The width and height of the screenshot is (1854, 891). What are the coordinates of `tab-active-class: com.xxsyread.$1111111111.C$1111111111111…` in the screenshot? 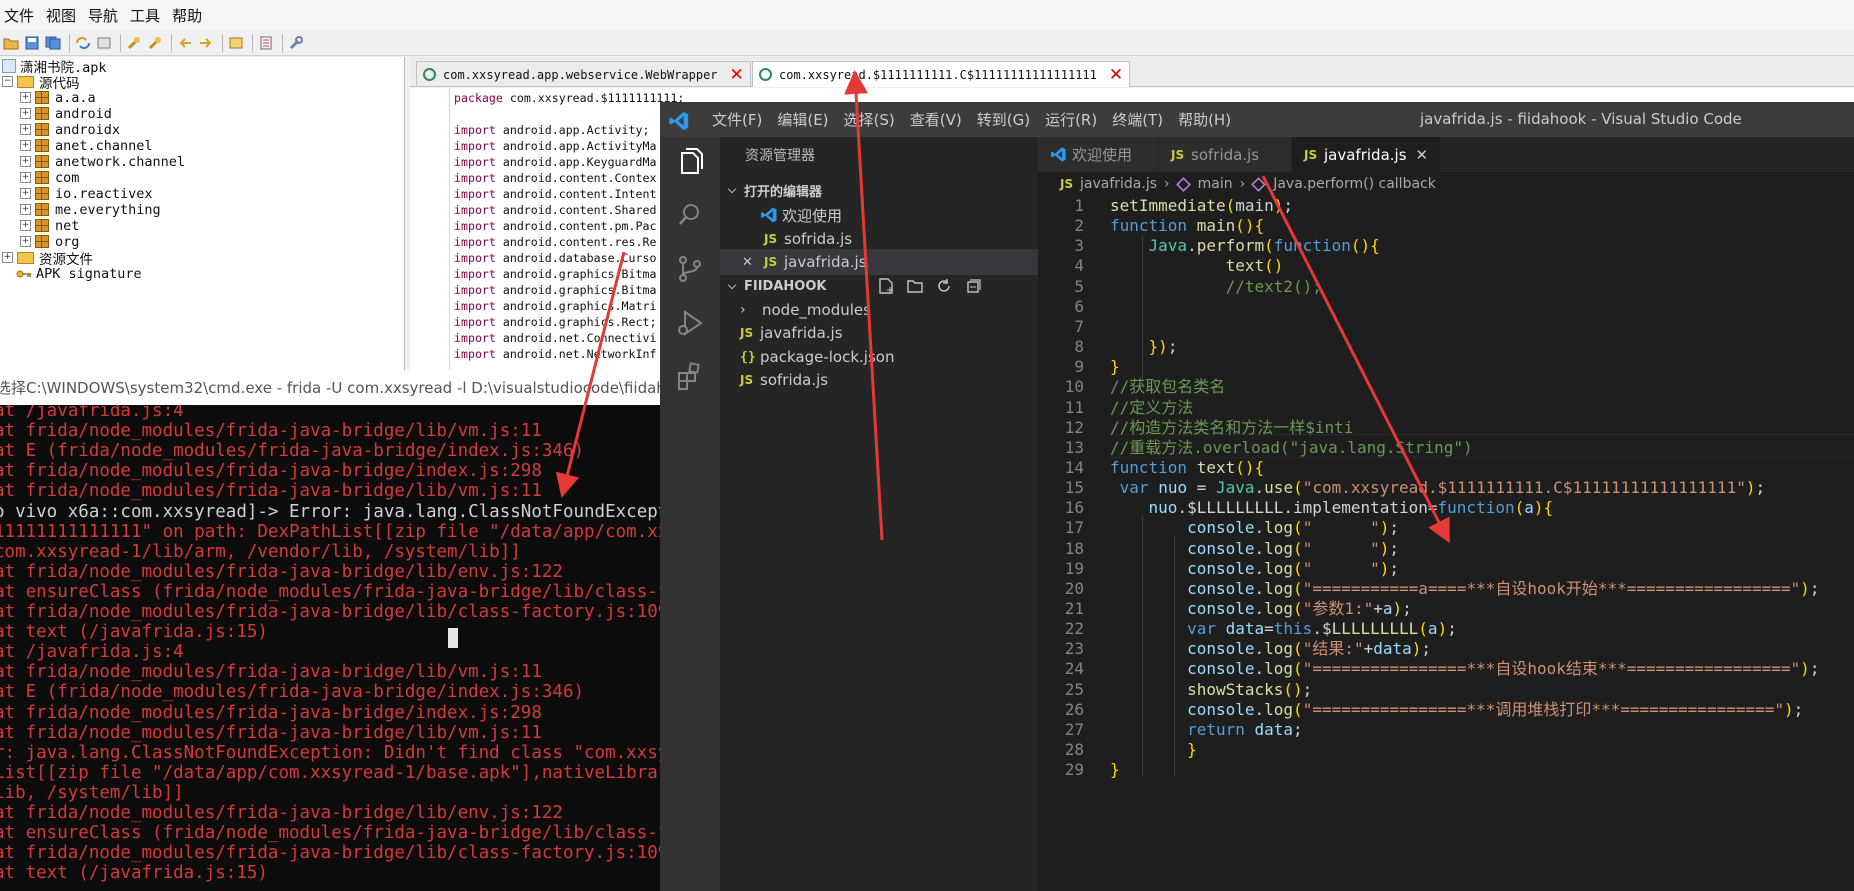 It's located at (941, 74).